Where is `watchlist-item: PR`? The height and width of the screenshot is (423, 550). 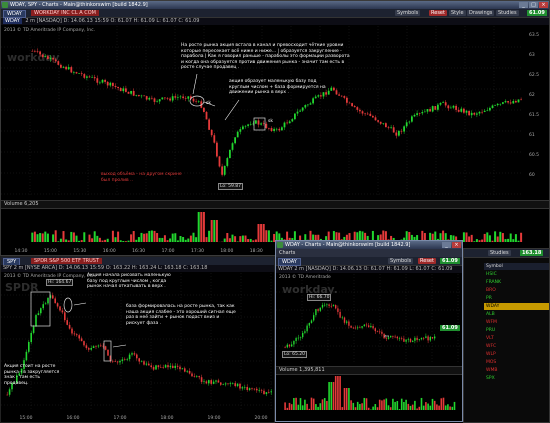
watchlist-item: PR is located at coordinates (516, 298).